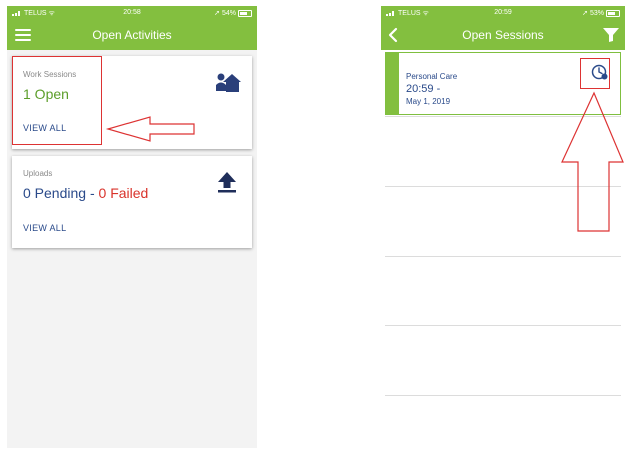 This screenshot has height=454, width=636. I want to click on left-arrow-annotation, so click(150, 129).